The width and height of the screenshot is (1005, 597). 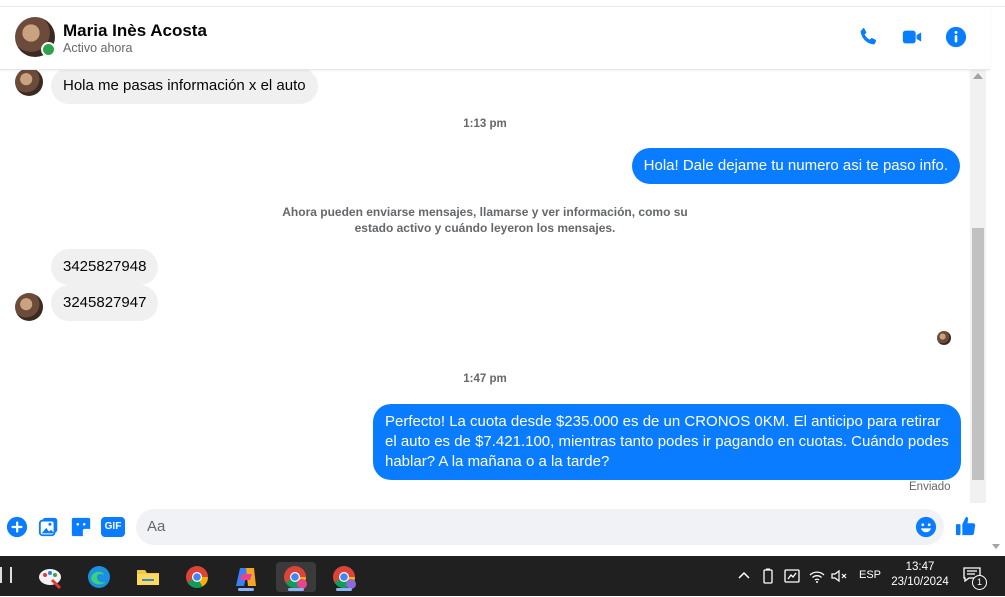 I want to click on chrome-icon, so click(x=197, y=577).